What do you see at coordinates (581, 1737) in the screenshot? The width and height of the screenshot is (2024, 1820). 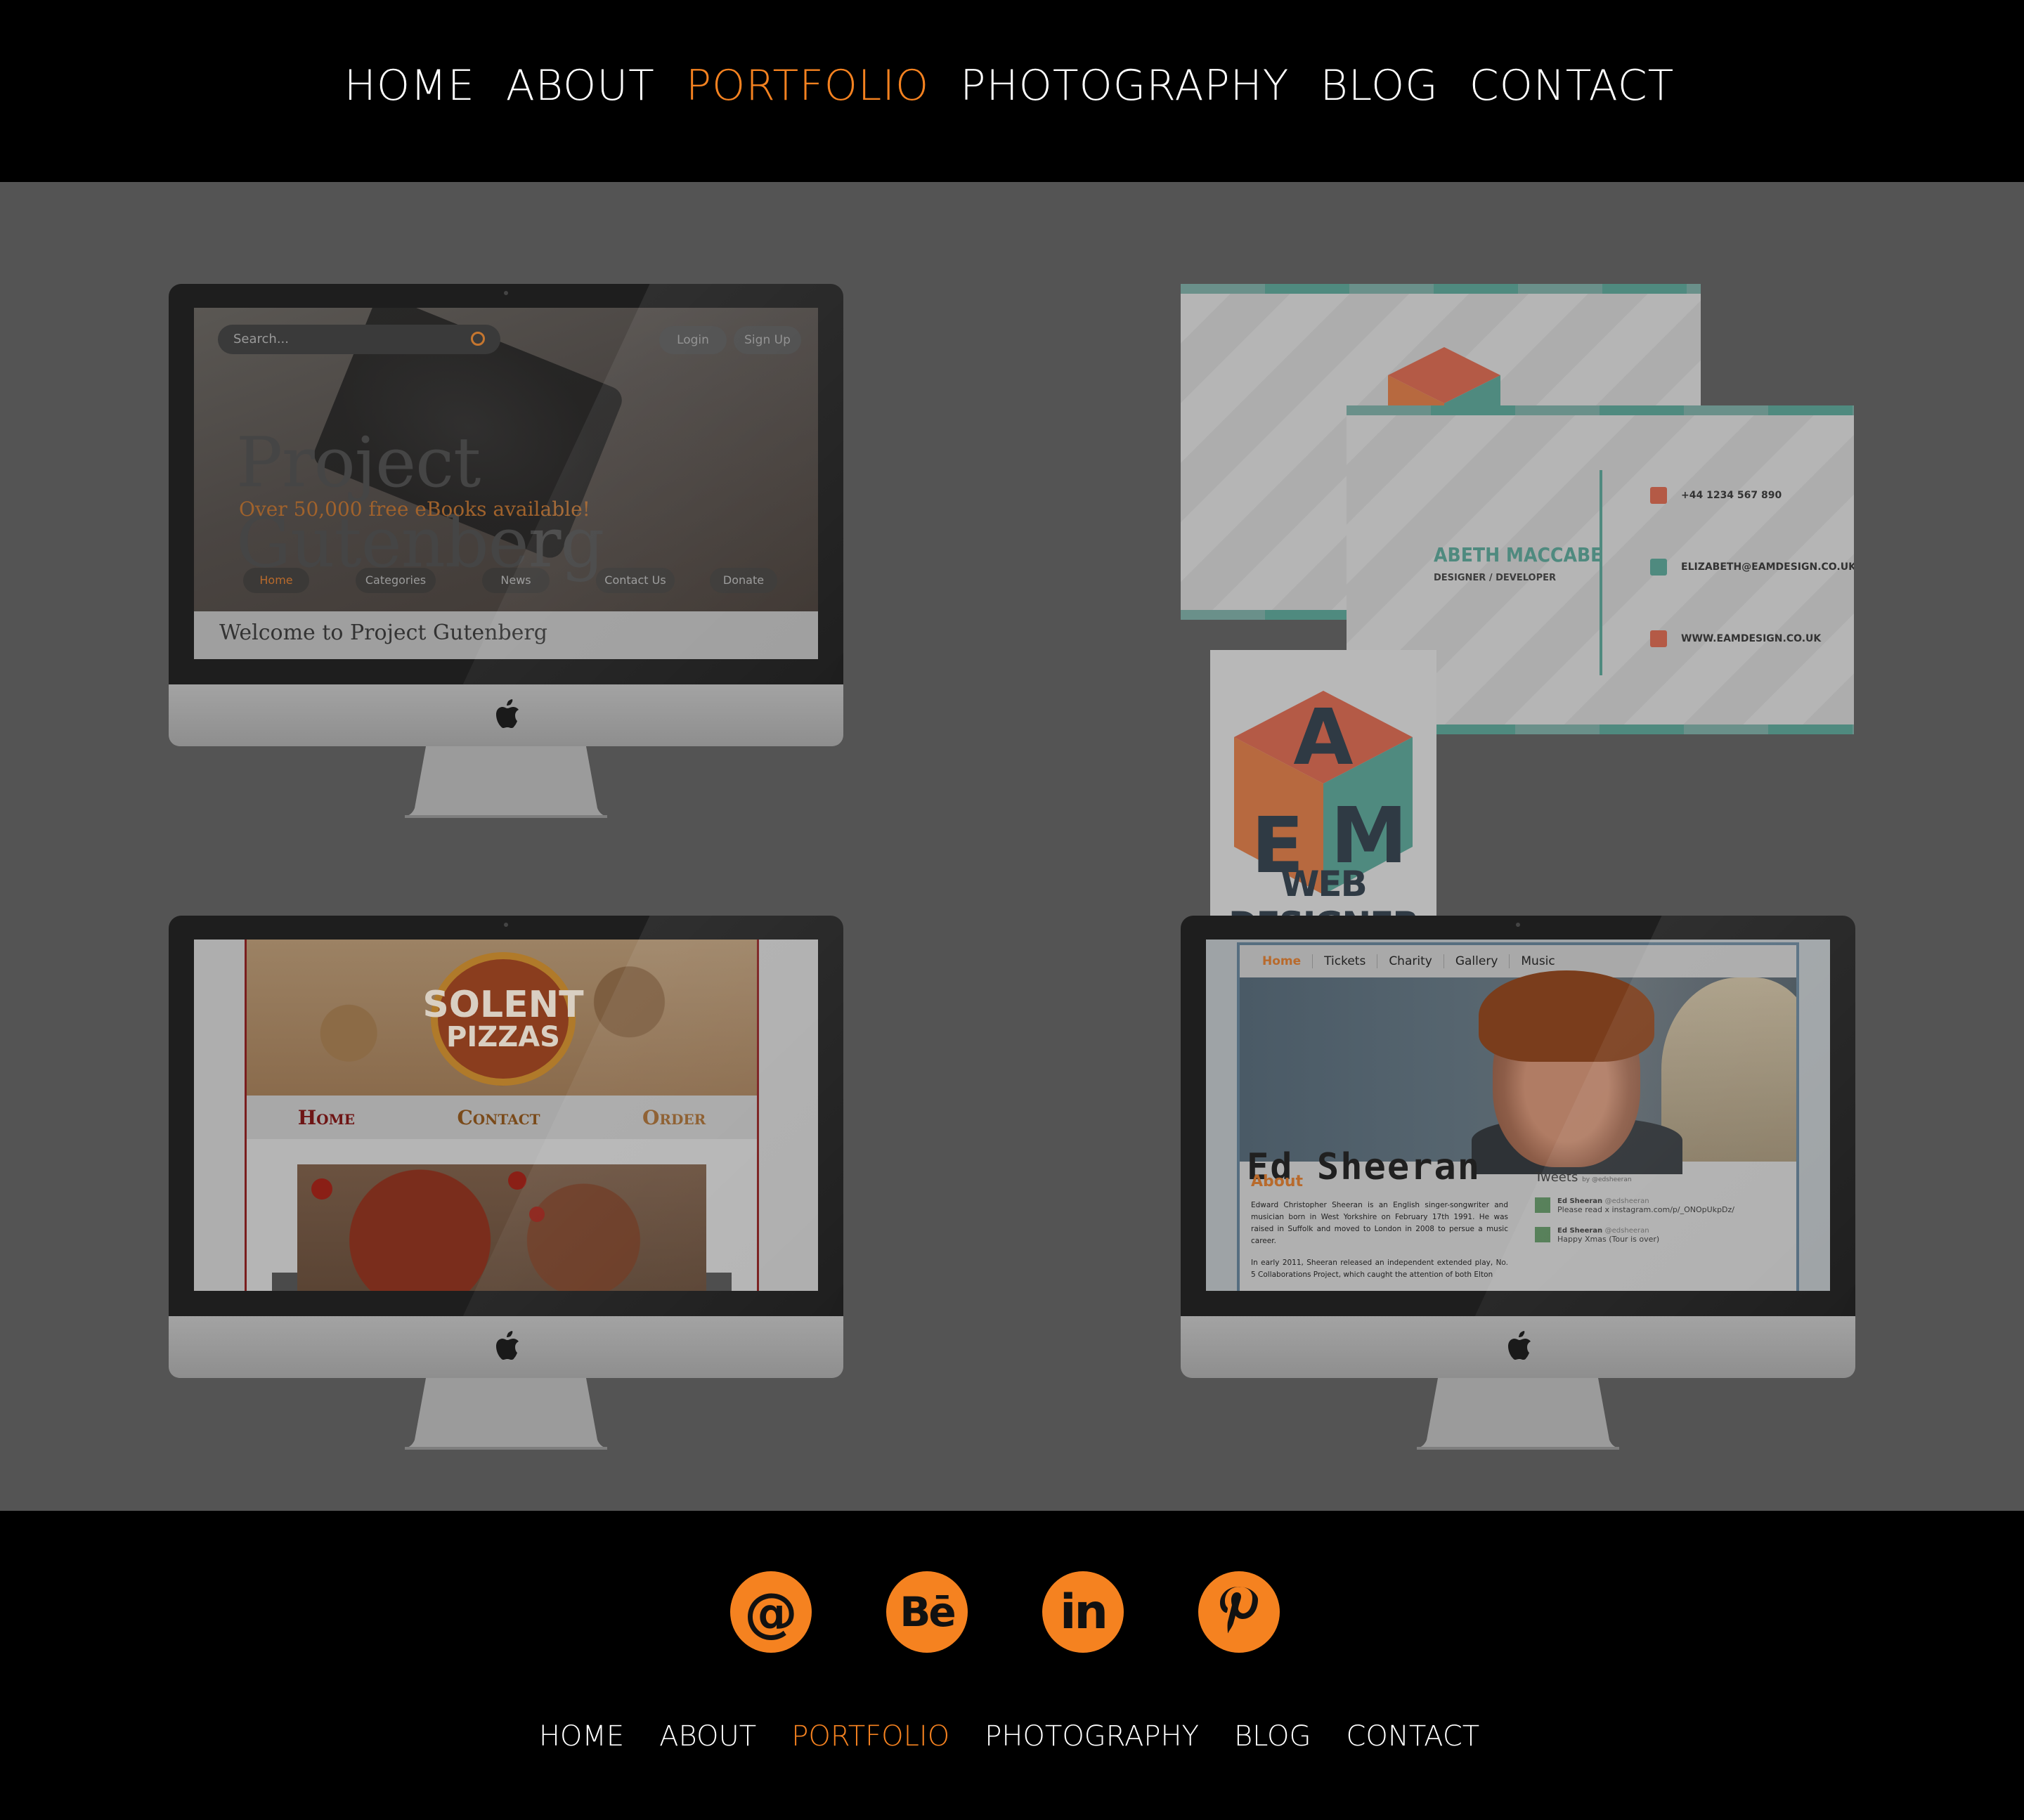 I see `footer-nav-home: HOME` at bounding box center [581, 1737].